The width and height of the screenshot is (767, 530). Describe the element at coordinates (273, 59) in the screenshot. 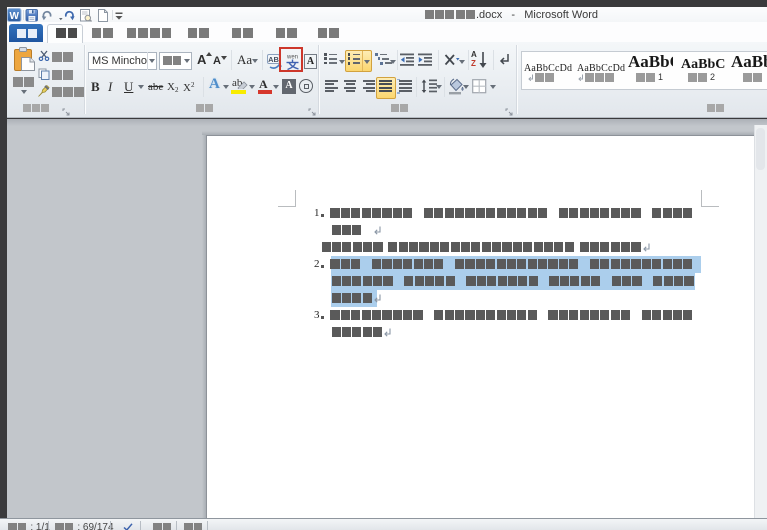

I see `svg-text: AB` at that location.